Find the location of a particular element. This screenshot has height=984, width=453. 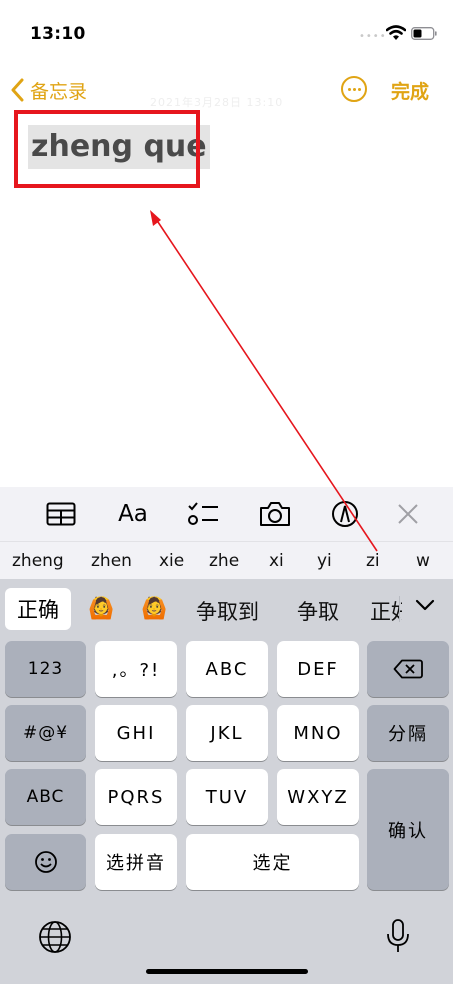

pinyin-suggestion: yi is located at coordinates (324, 561).